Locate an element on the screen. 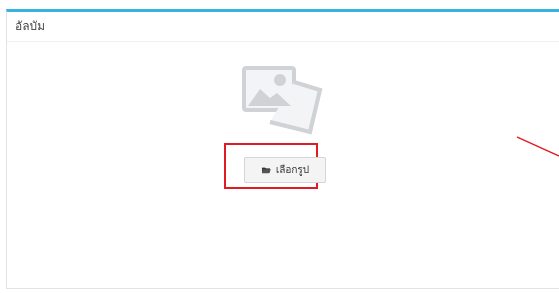  panel-title: อัลบัม is located at coordinates (30, 26).